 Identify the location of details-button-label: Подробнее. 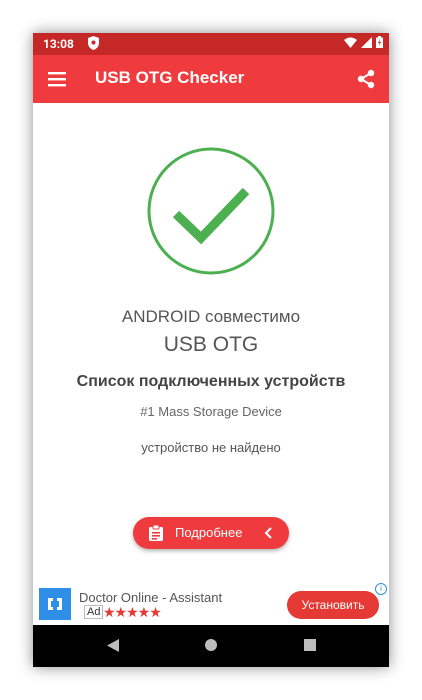
(209, 532).